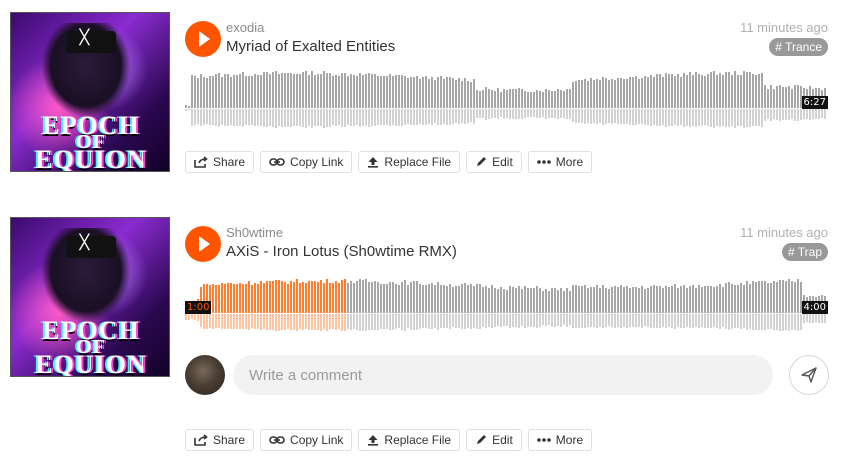 Image resolution: width=844 pixels, height=465 pixels. What do you see at coordinates (245, 27) in the screenshot?
I see `track-artist: exodia` at bounding box center [245, 27].